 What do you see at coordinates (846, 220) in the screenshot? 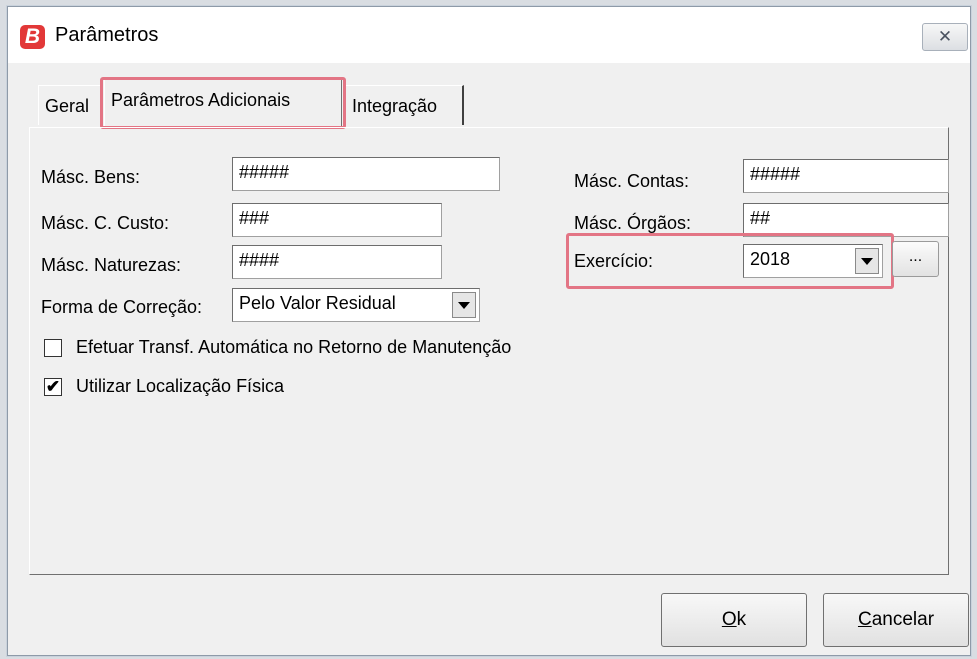
I see `masc-orgaos-input: ##` at bounding box center [846, 220].